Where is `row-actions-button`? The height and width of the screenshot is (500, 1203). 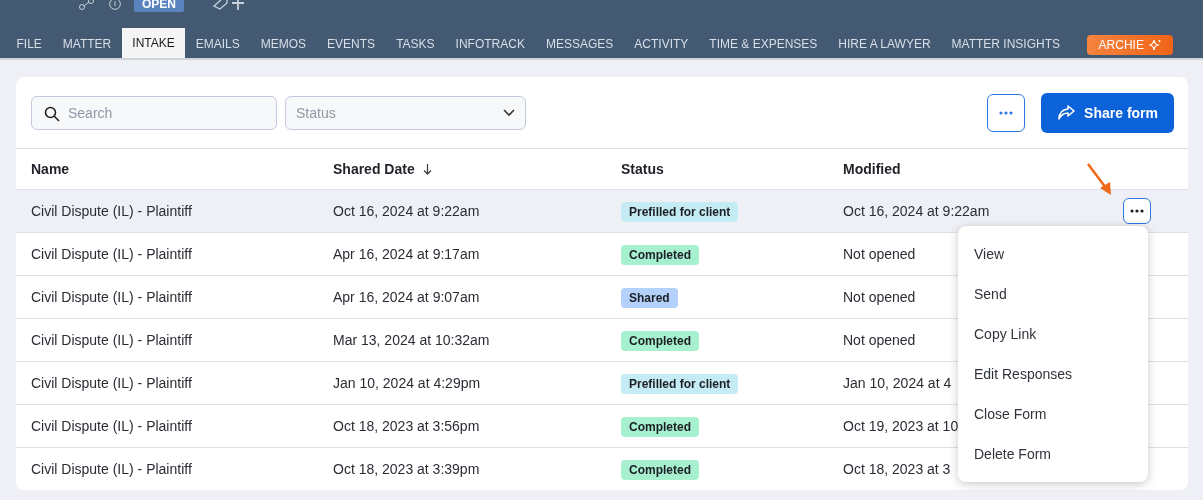
row-actions-button is located at coordinates (1137, 211).